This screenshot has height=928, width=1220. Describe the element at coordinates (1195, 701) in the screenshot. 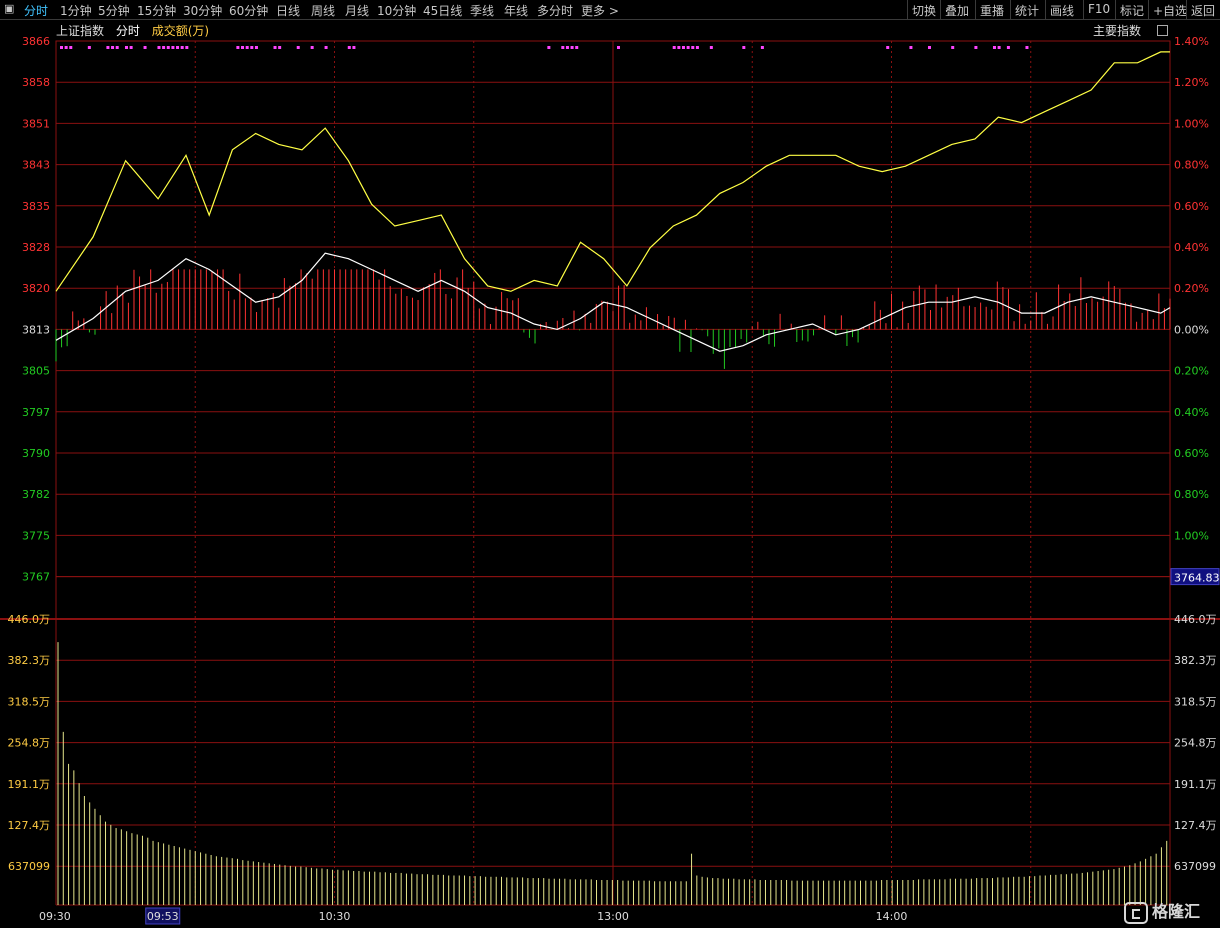

I see `volume-tick-label-right: 318.5万` at that location.